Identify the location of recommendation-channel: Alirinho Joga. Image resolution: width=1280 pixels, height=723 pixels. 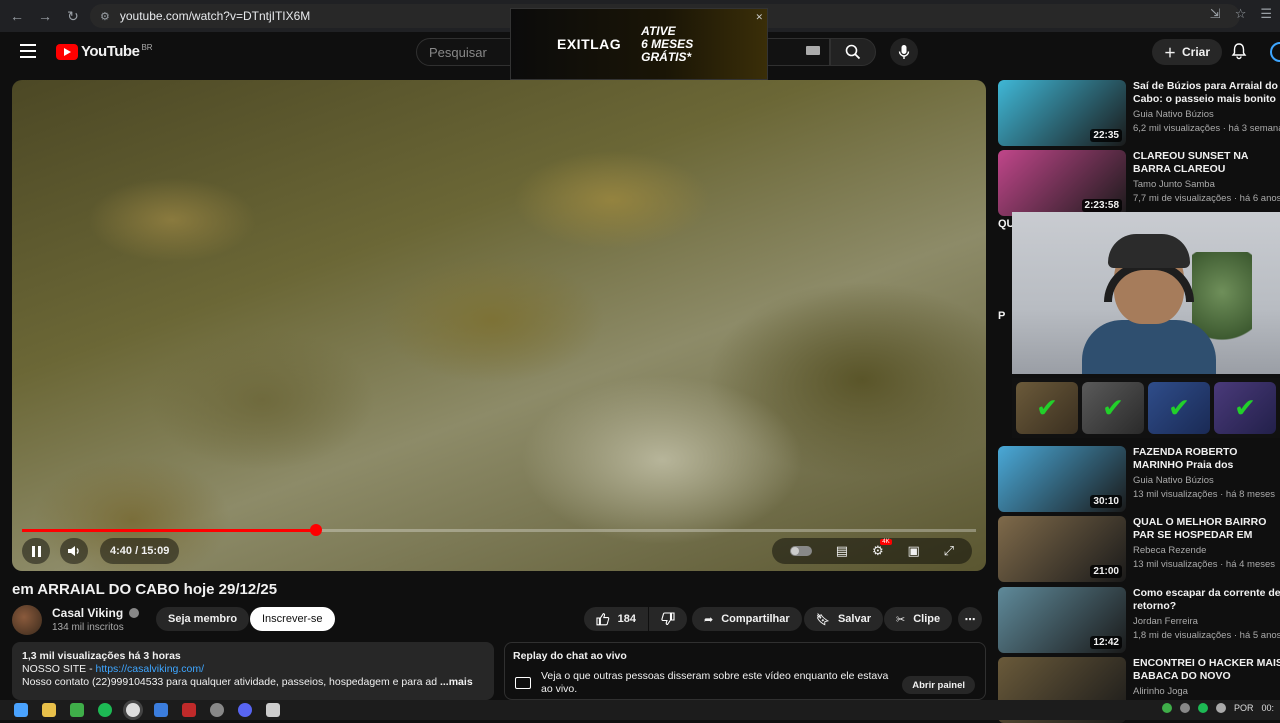
(1160, 691).